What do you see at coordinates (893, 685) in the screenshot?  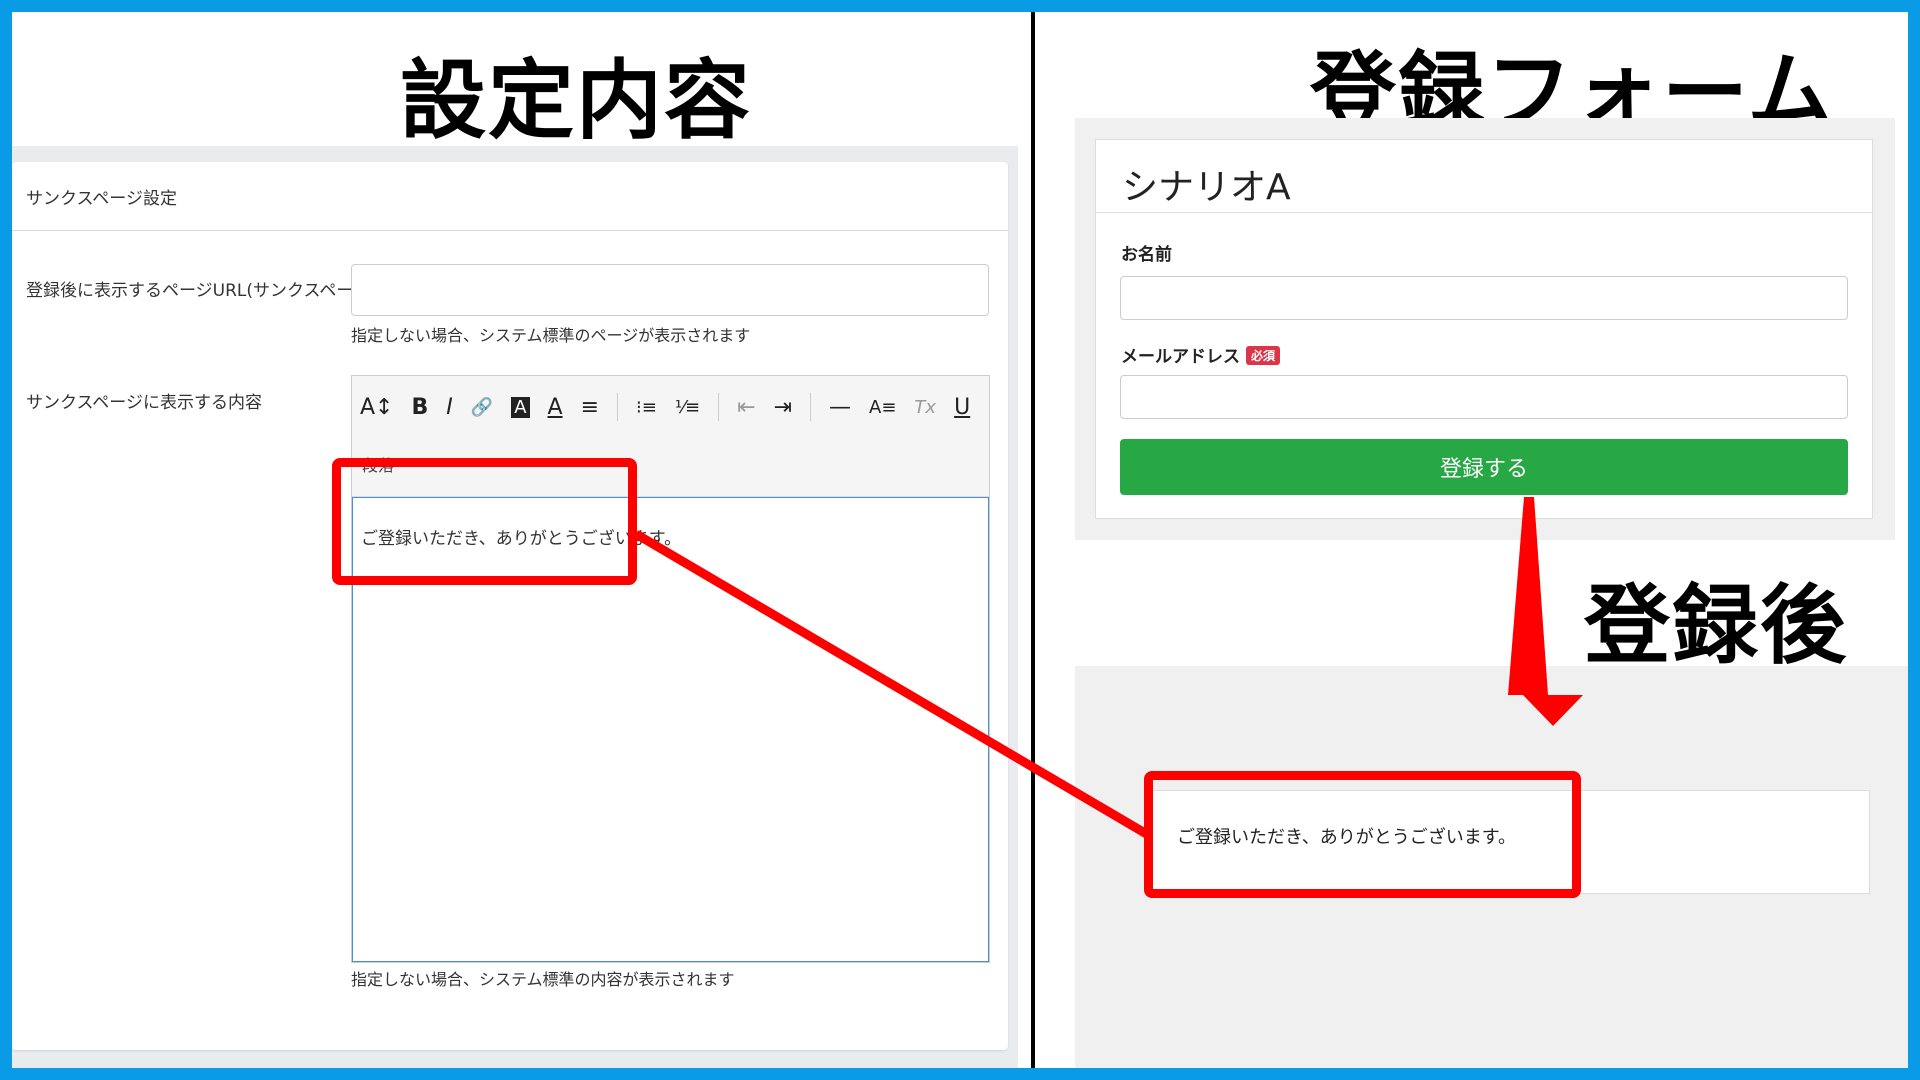 I see `connector-line` at bounding box center [893, 685].